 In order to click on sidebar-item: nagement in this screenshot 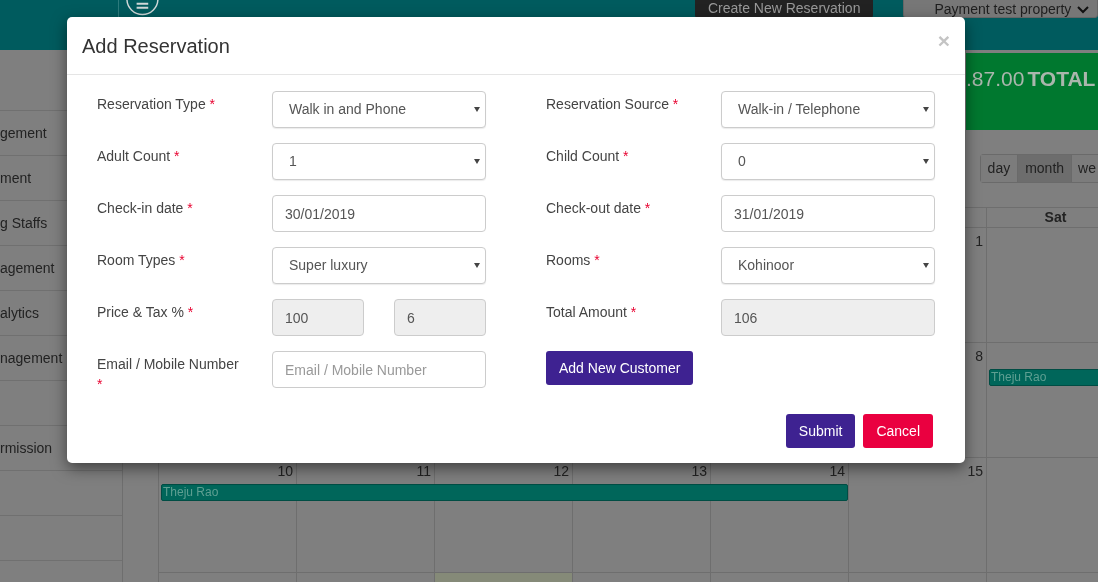, I will do `click(31, 358)`.